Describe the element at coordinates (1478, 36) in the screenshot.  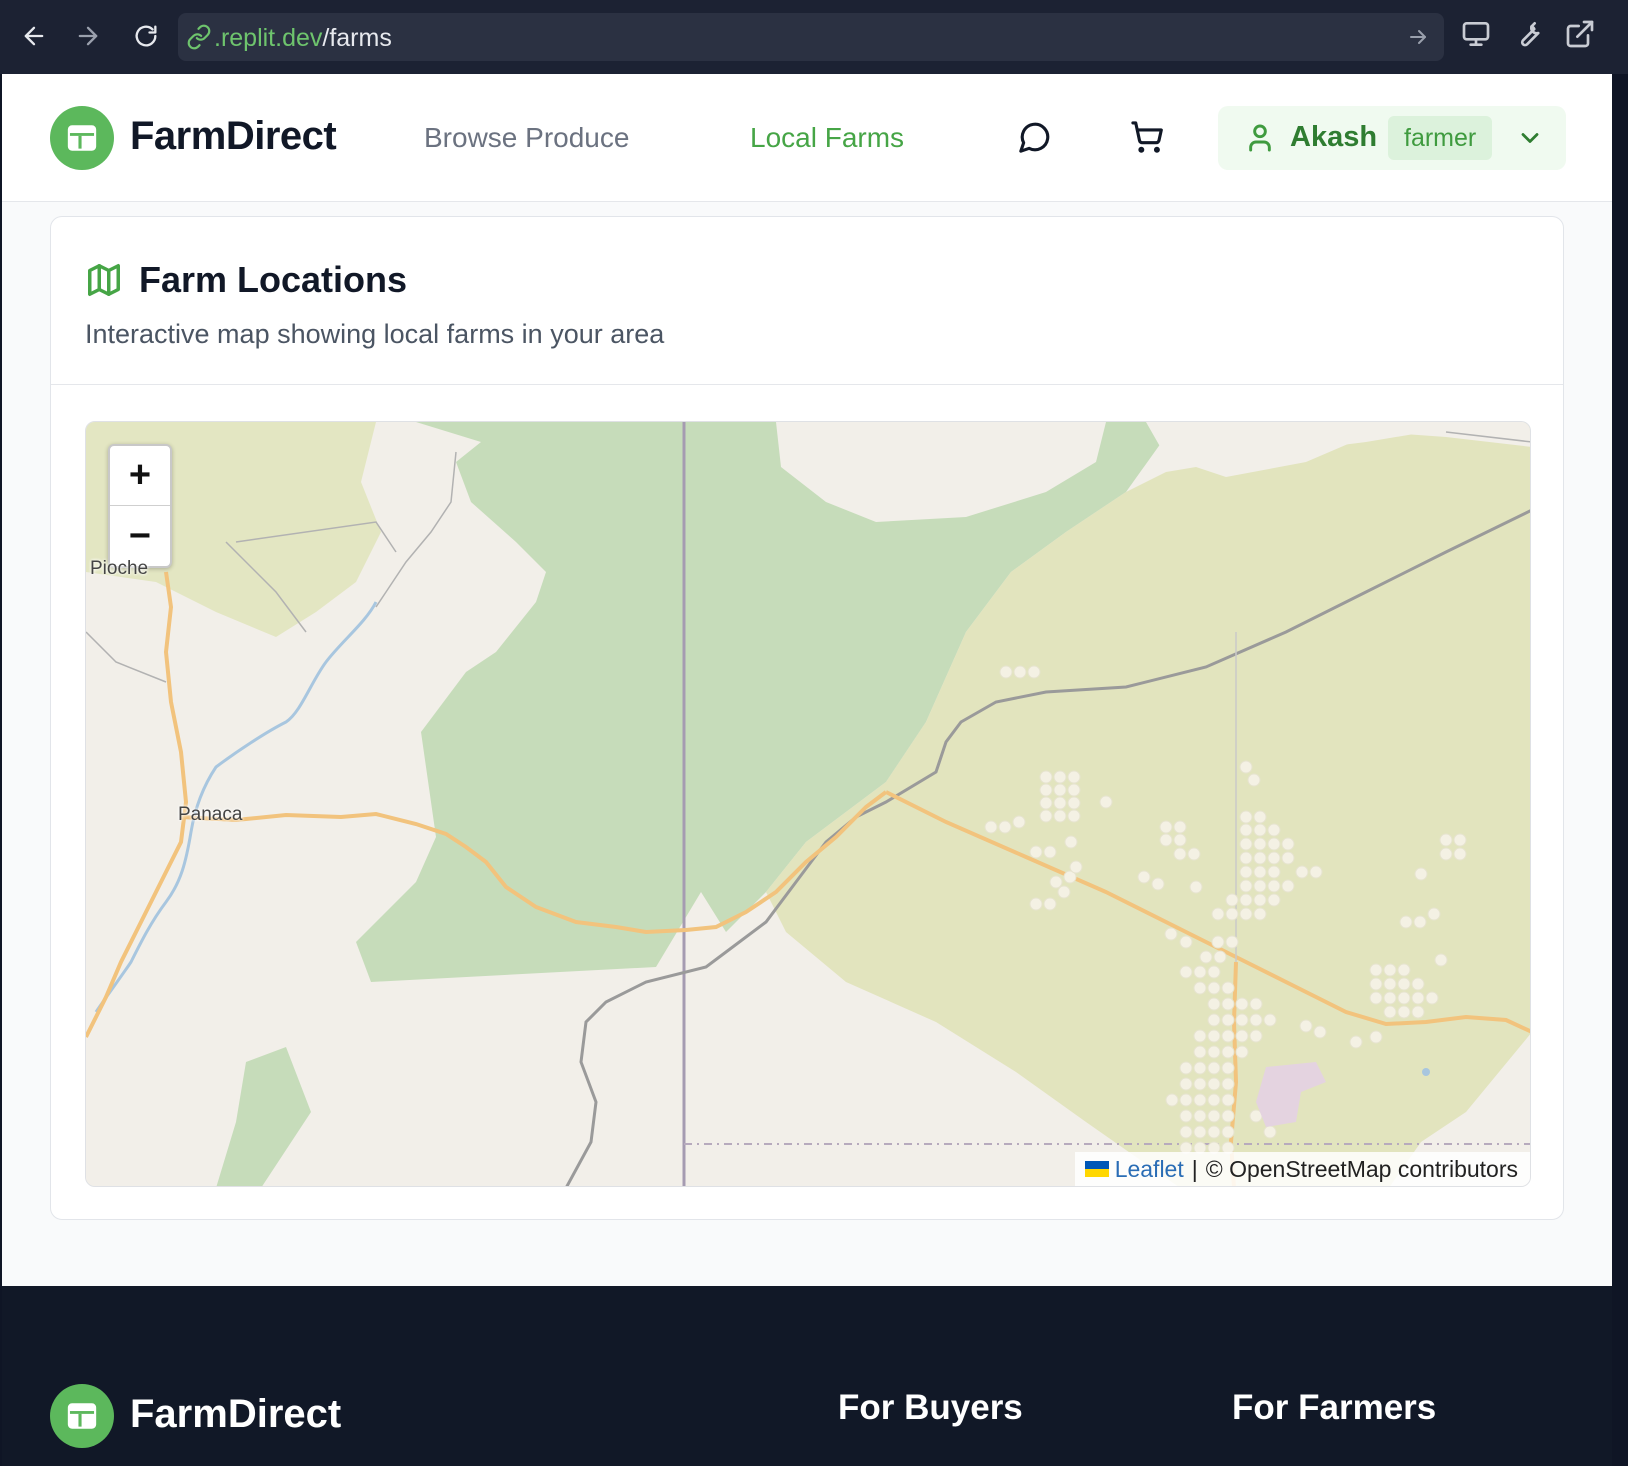
I see `monitor-icon` at that location.